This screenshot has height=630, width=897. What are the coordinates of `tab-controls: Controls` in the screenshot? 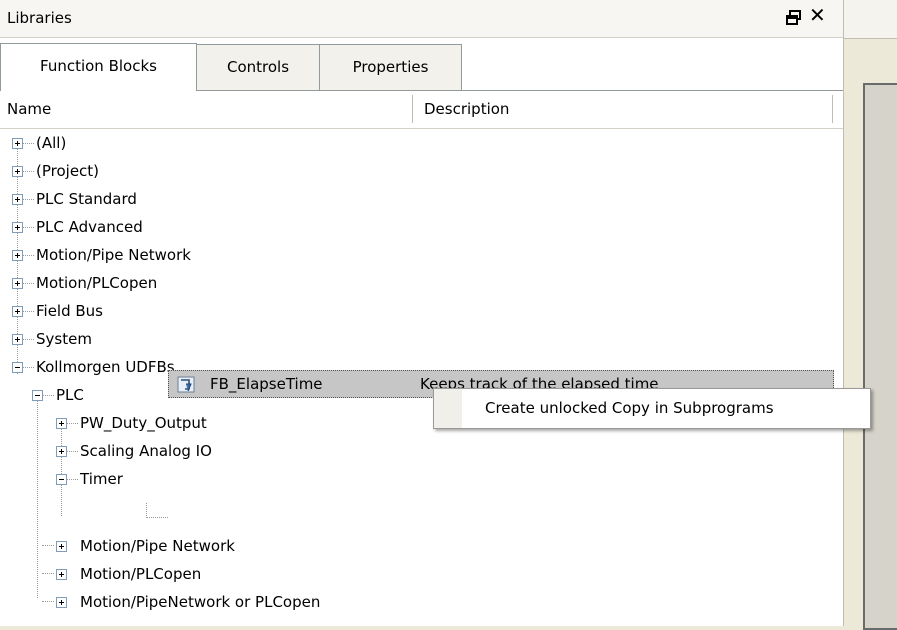 It's located at (258, 67).